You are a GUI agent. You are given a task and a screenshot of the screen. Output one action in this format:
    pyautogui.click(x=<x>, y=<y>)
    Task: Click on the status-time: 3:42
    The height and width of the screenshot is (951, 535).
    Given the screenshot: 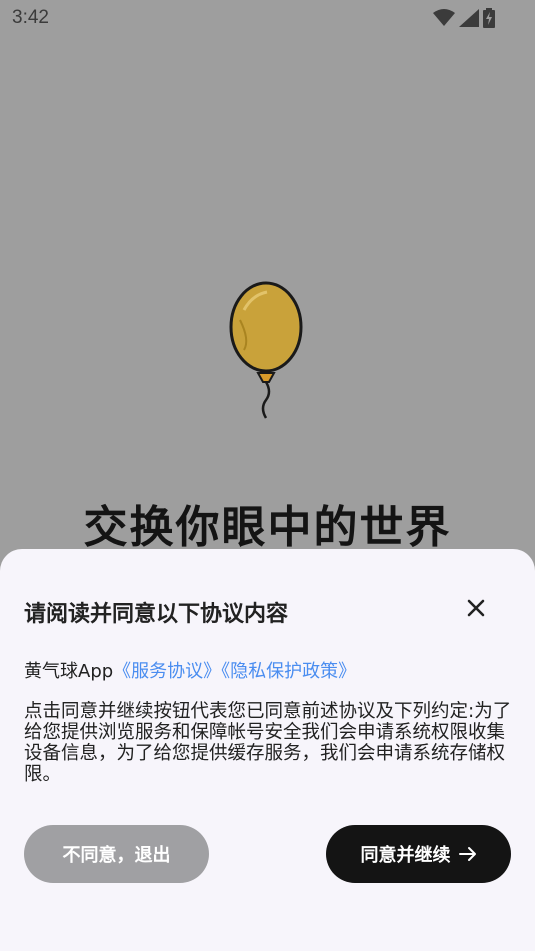 What is the action you would take?
    pyautogui.click(x=30, y=17)
    